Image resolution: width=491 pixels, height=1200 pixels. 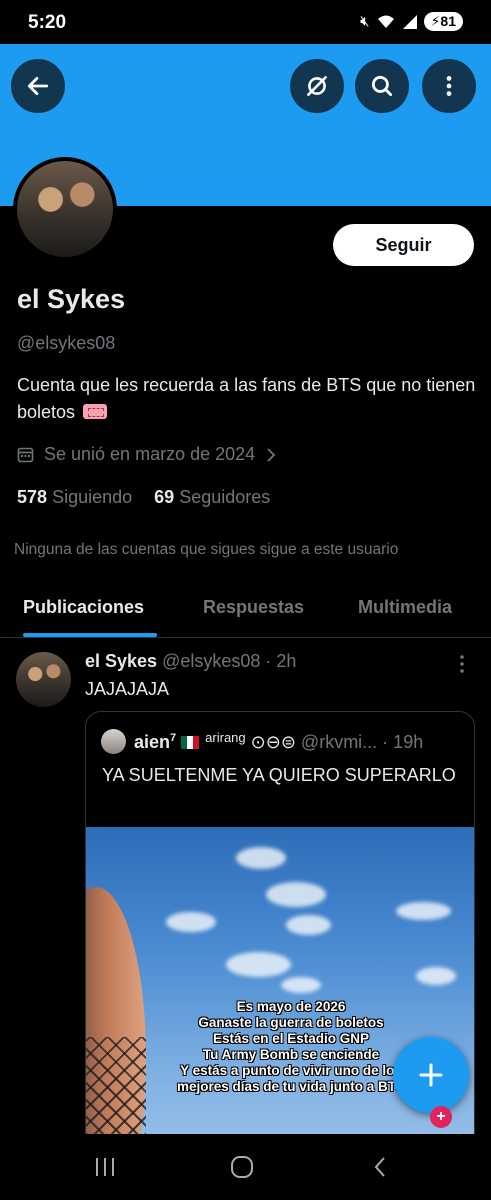 I want to click on profile-avatar, so click(x=65, y=209).